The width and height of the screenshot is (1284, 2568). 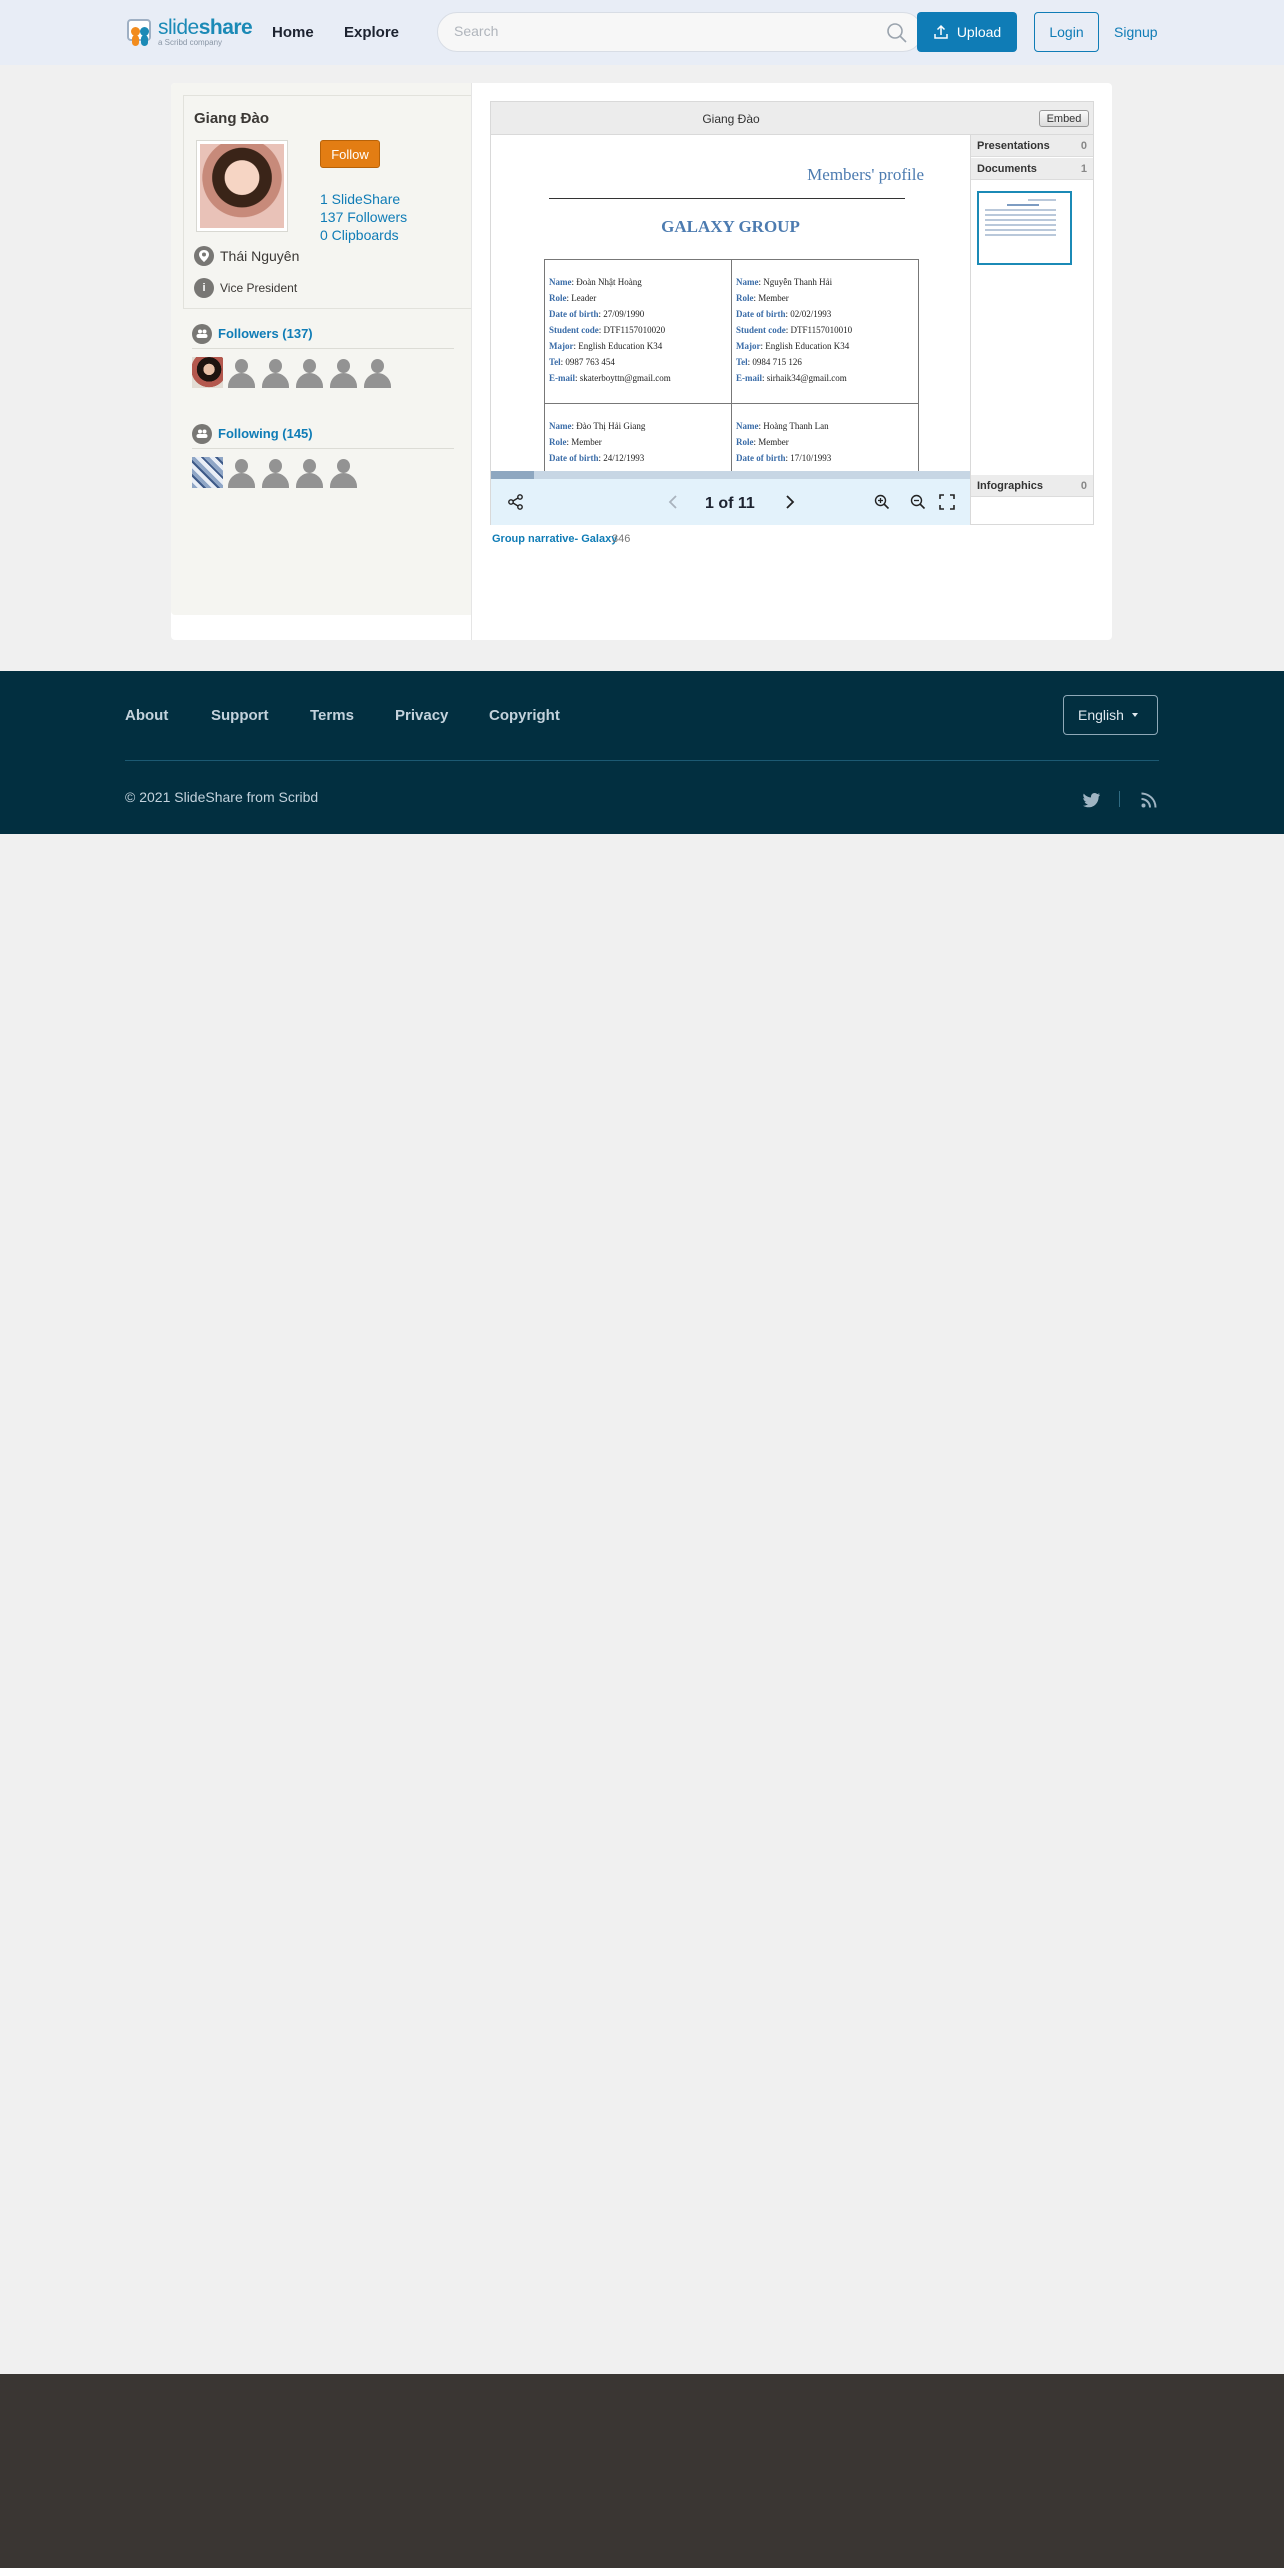 What do you see at coordinates (524, 715) in the screenshot?
I see `footer-copyright-link: Copyright` at bounding box center [524, 715].